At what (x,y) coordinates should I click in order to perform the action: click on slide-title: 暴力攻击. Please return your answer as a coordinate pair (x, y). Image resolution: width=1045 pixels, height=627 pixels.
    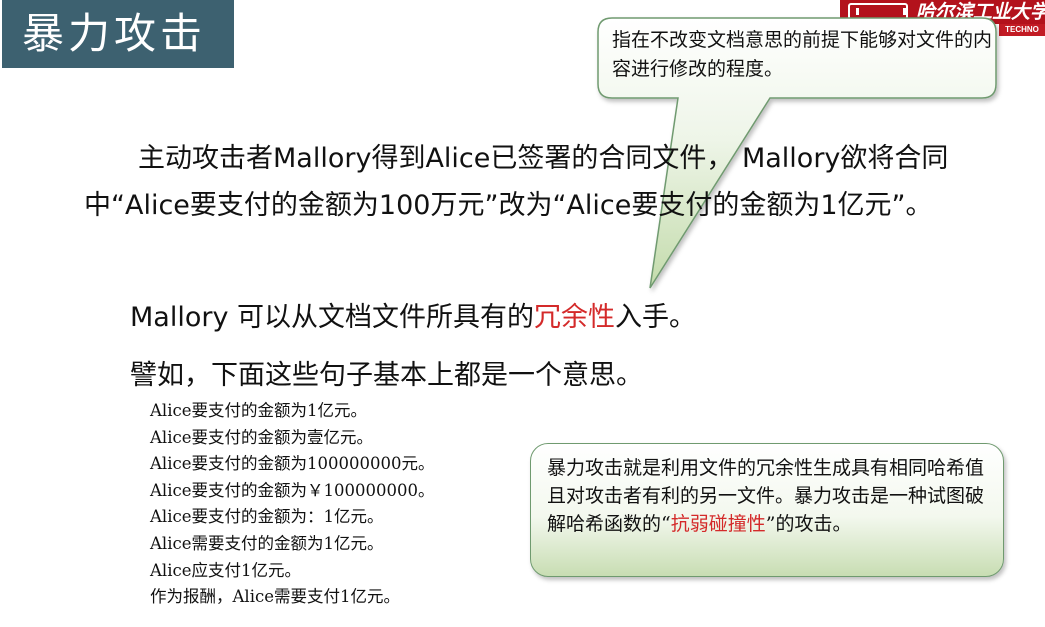
    Looking at the image, I should click on (114, 33).